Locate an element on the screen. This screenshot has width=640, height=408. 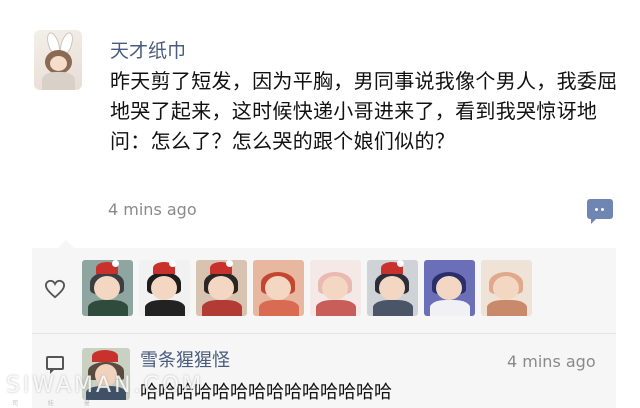
watermark-subtitle: 司 娃 曼 is located at coordinates (58, 403).